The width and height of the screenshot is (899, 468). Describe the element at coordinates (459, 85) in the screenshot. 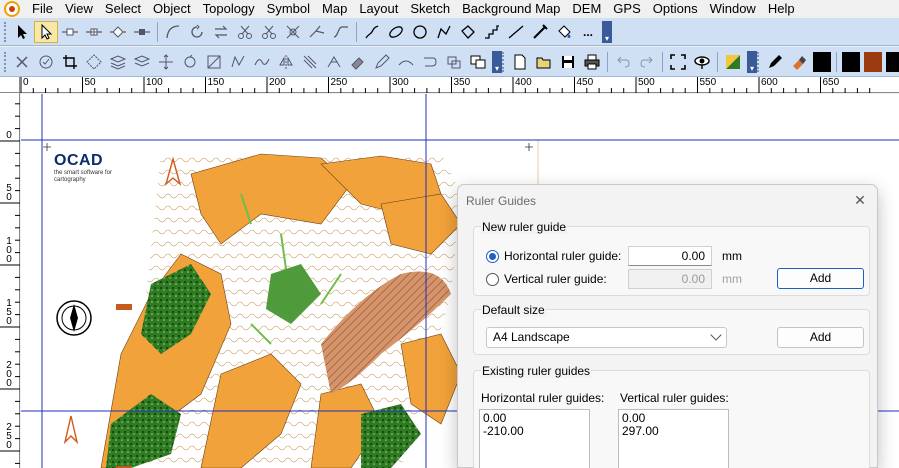

I see `horizontal-ruler: 0 50 100 150 200 250 300 350 400 450 500 550 600 650` at that location.